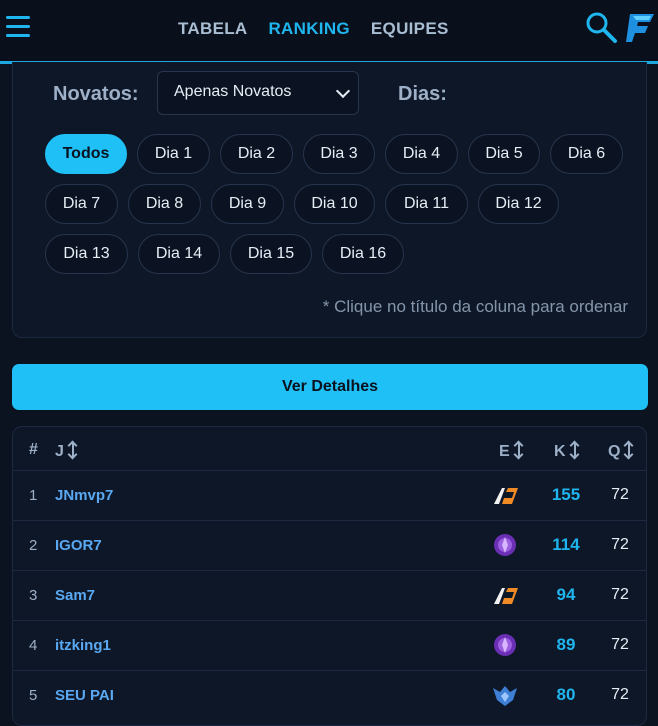  I want to click on day-pill-6: Dia 6, so click(586, 154).